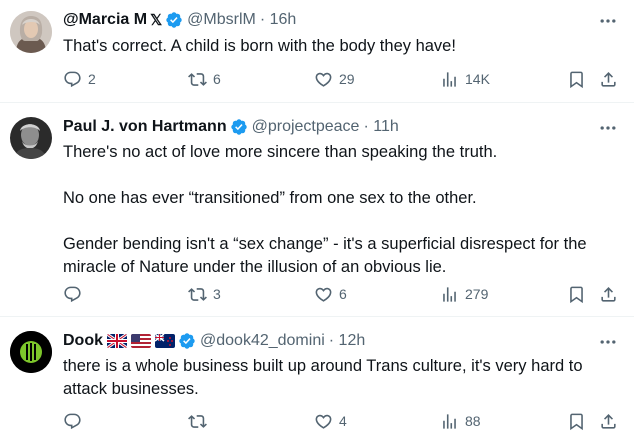 The height and width of the screenshot is (442, 634). Describe the element at coordinates (334, 79) in the screenshot. I see `like-button: 29` at that location.